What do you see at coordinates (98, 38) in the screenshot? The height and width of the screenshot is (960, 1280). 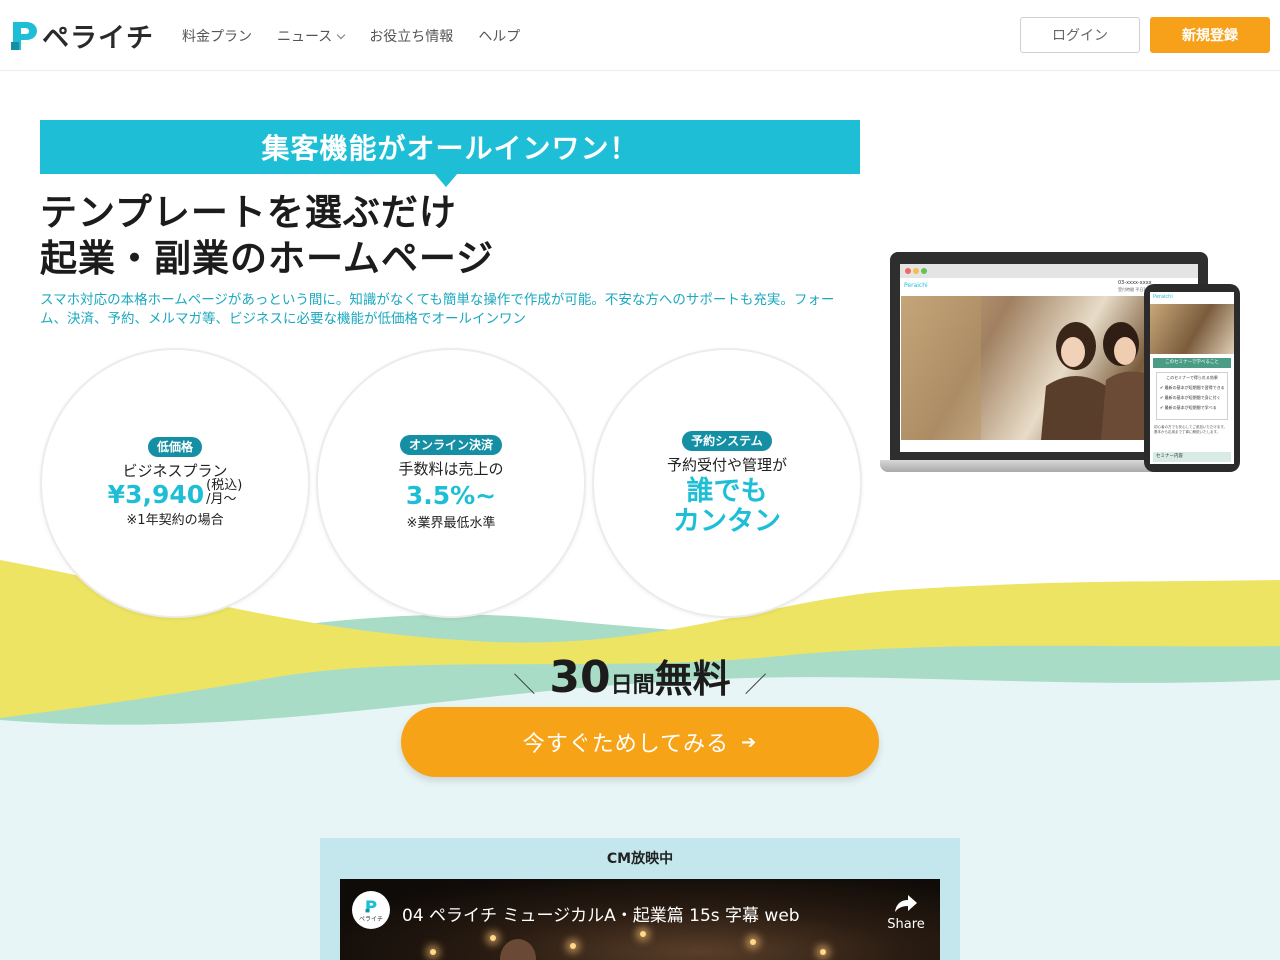 I see `logo-text: ペライチ` at bounding box center [98, 38].